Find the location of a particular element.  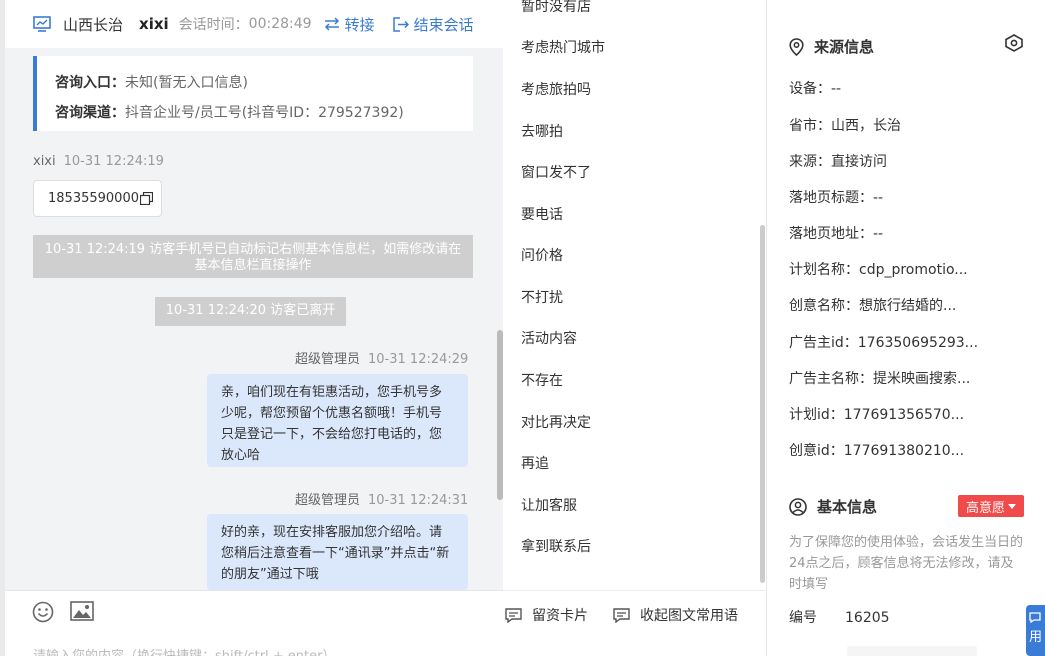

edit-notice: 为了保障您的使用体验，会话发生当日的24点之后，顾客信息将无法修改，请及时填写 is located at coordinates (906, 563).